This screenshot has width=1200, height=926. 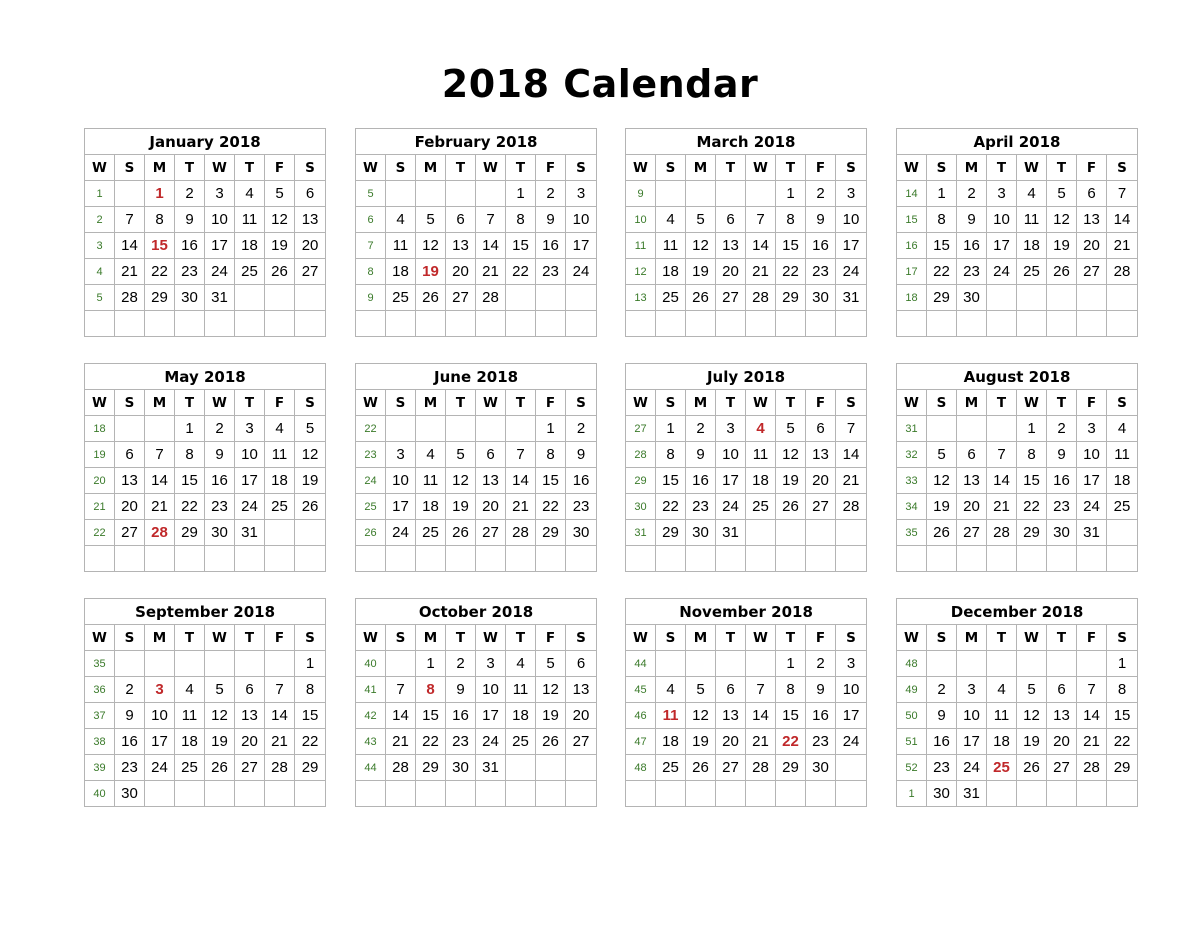 I want to click on week-column-header: W, so click(x=370, y=167).